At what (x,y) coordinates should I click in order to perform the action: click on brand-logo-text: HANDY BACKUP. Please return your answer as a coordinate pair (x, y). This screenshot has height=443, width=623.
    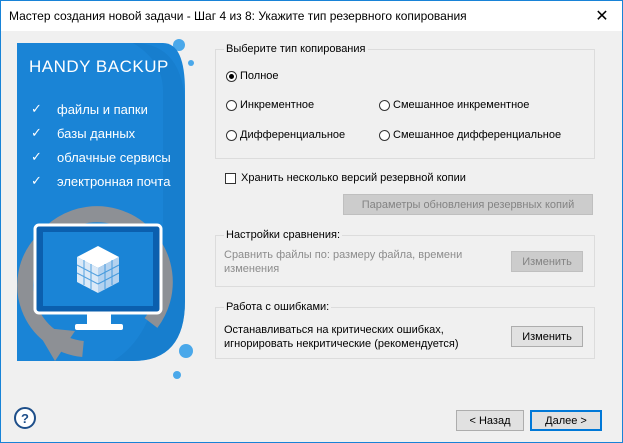
    Looking at the image, I should click on (99, 66).